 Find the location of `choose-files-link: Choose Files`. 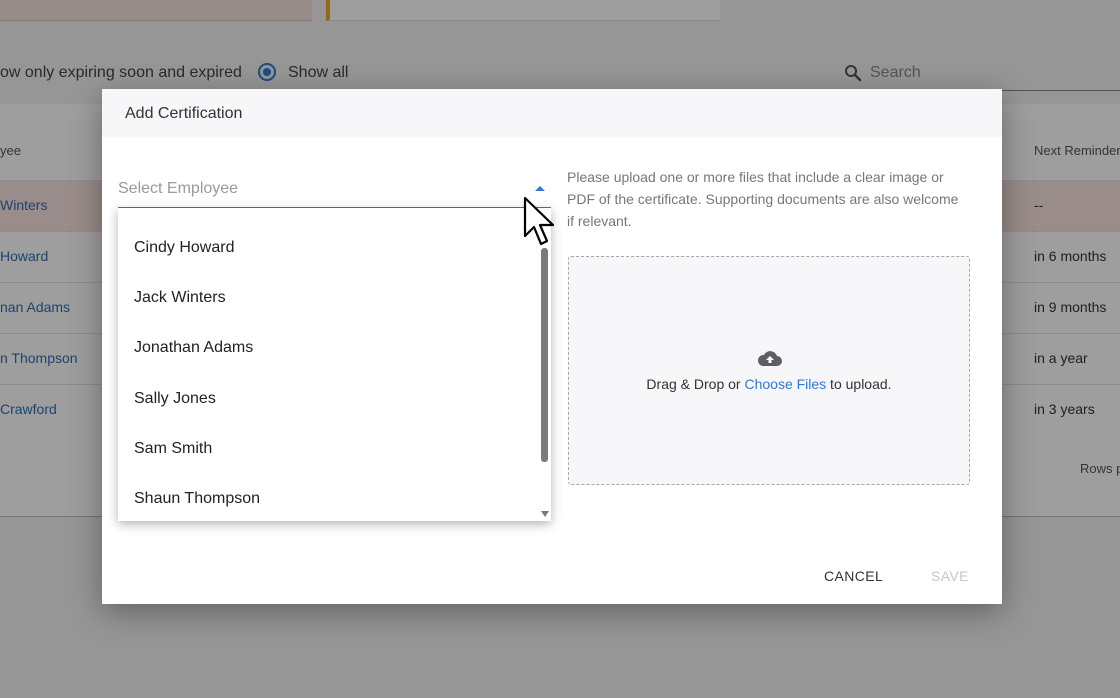

choose-files-link: Choose Files is located at coordinates (785, 384).